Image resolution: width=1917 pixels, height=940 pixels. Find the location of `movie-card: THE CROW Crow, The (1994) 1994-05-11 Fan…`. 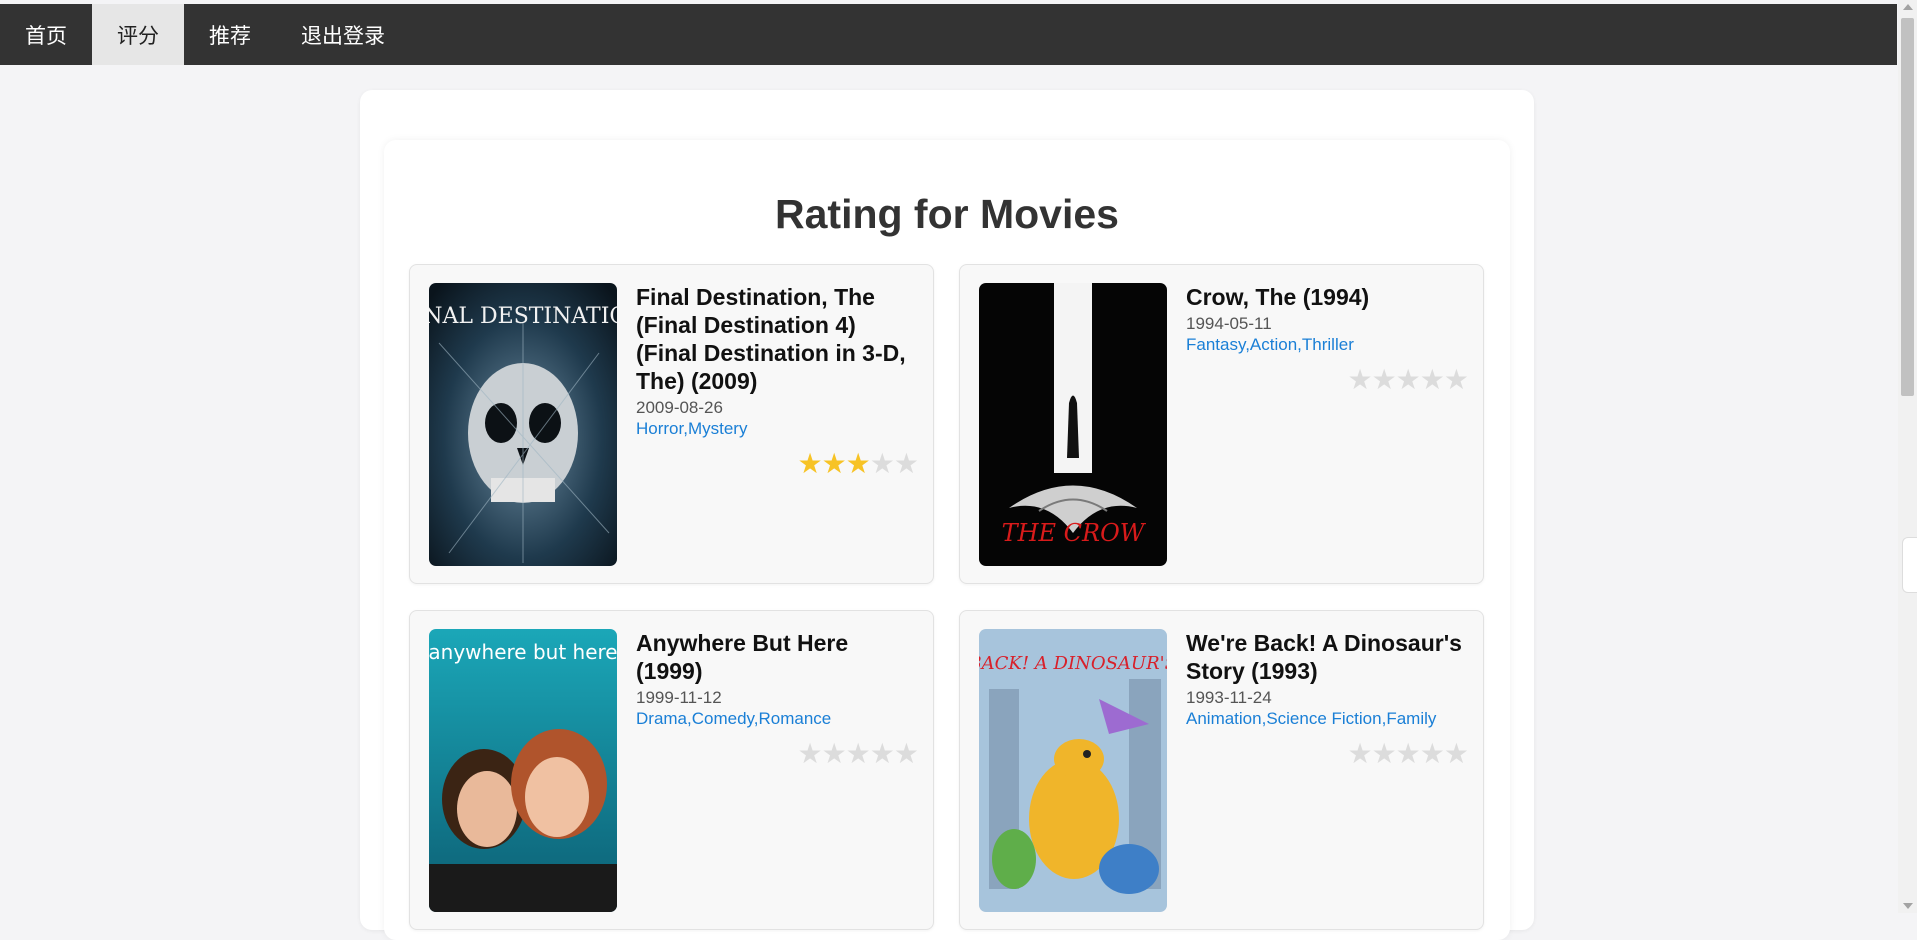

movie-card: THE CROW Crow, The (1994) 1994-05-11 Fan… is located at coordinates (1221, 424).